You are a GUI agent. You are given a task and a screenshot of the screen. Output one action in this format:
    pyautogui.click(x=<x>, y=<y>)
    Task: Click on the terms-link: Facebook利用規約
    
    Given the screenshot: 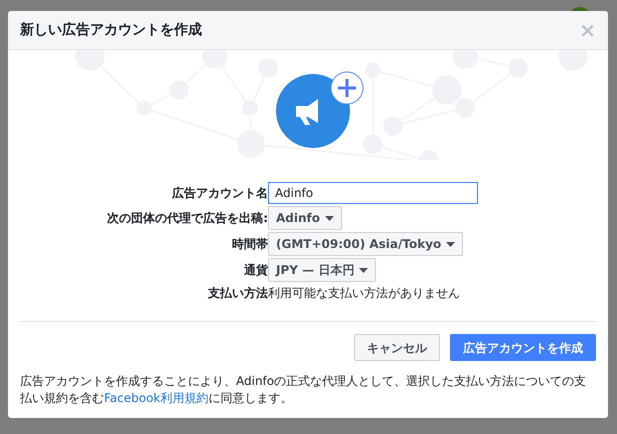 What is the action you would take?
    pyautogui.click(x=156, y=398)
    